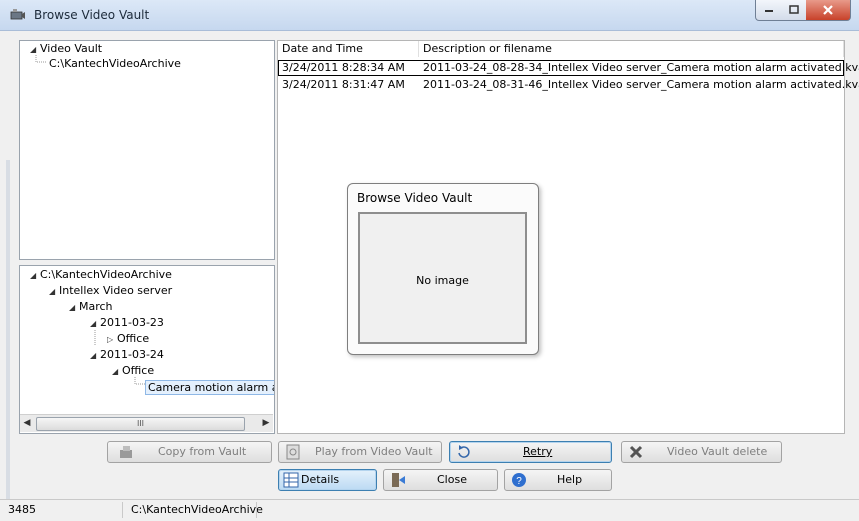 This screenshot has width=859, height=521. What do you see at coordinates (17, 14) in the screenshot?
I see `camera-icon` at bounding box center [17, 14].